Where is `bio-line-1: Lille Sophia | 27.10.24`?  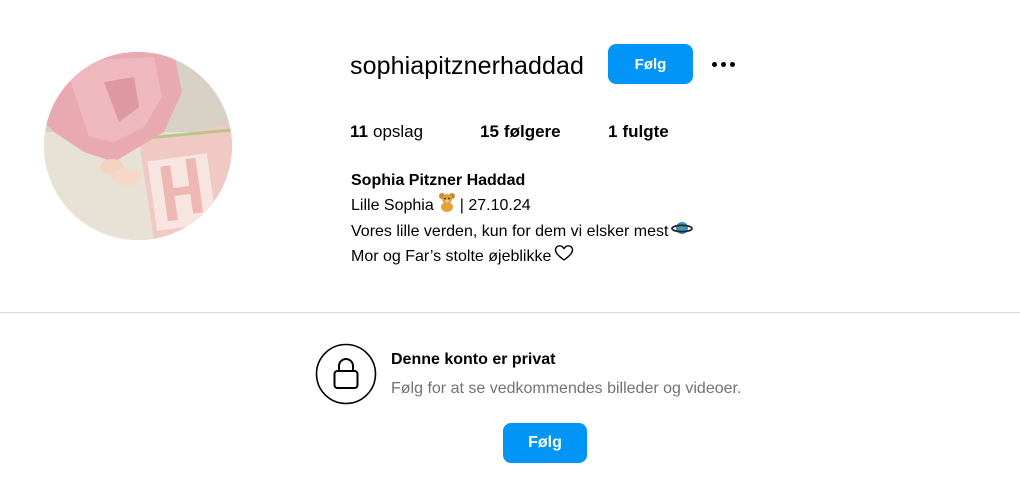
bio-line-1: Lille Sophia | 27.10.24 is located at coordinates (523, 205).